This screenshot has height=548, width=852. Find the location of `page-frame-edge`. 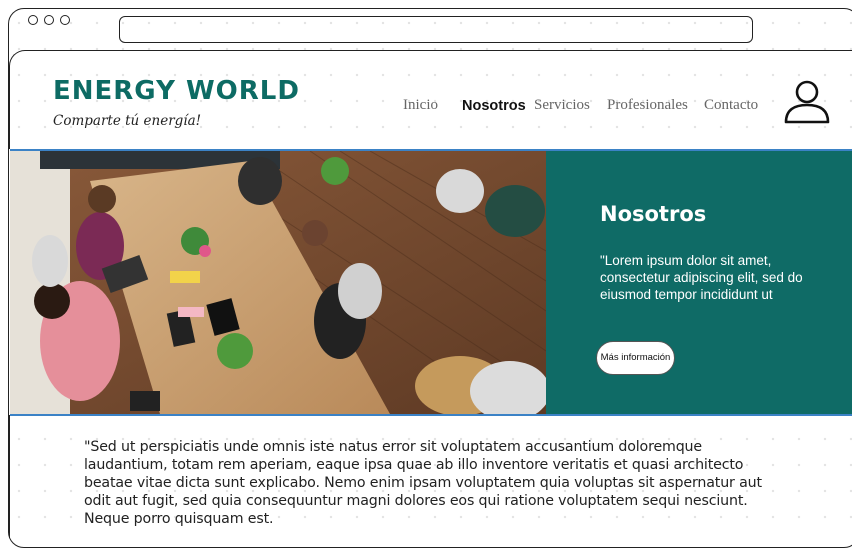

page-frame-edge is located at coordinates (9, 476).